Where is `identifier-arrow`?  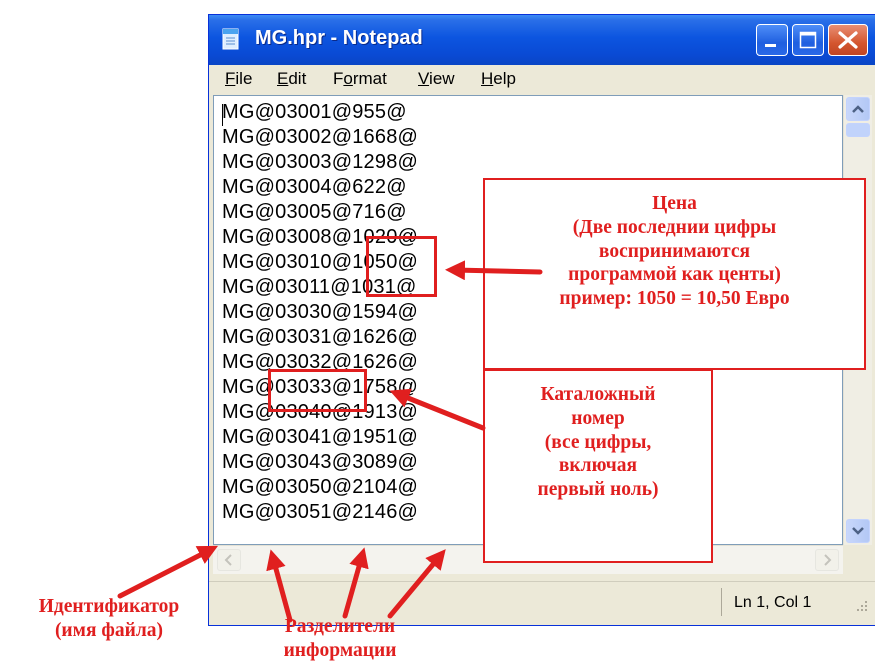 identifier-arrow is located at coordinates (168, 572).